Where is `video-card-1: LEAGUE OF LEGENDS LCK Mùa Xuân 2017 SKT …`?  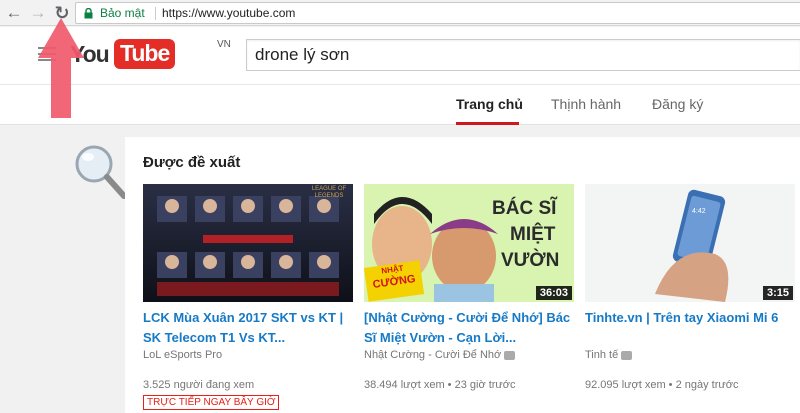 video-card-1: LEAGUE OF LEGENDS LCK Mùa Xuân 2017 SKT … is located at coordinates (248, 297).